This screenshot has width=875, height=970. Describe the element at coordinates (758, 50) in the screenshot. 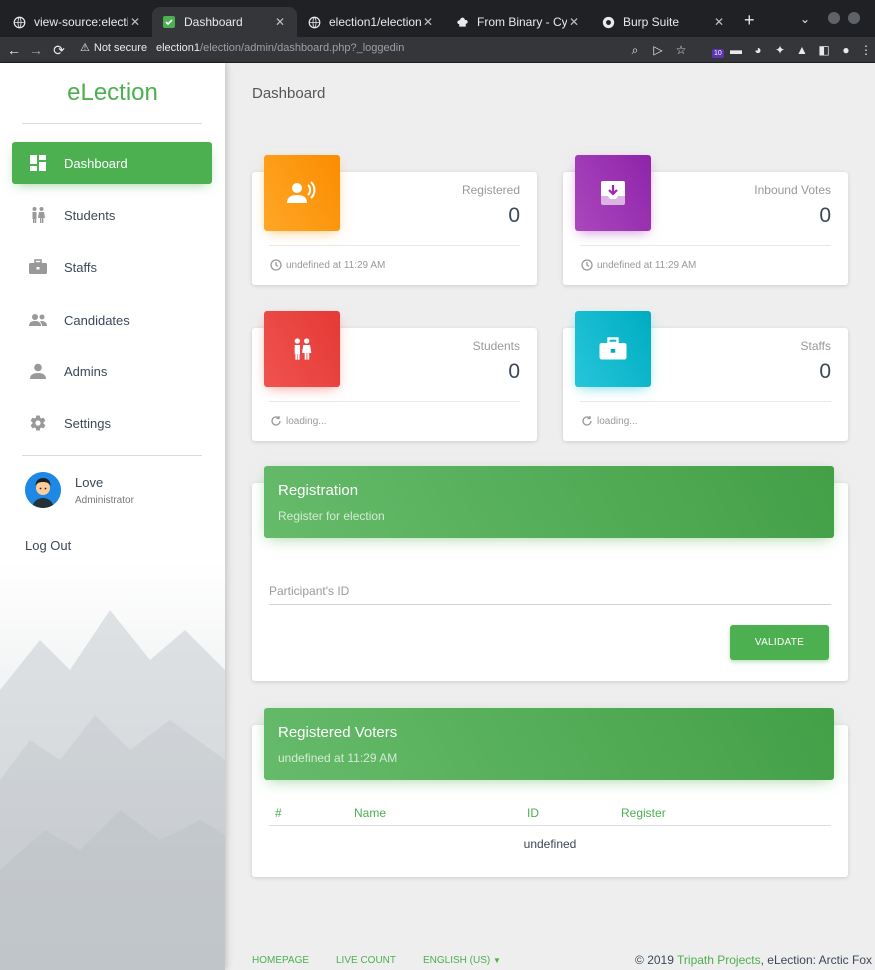

I see `mask-extension-icon: ◕` at that location.